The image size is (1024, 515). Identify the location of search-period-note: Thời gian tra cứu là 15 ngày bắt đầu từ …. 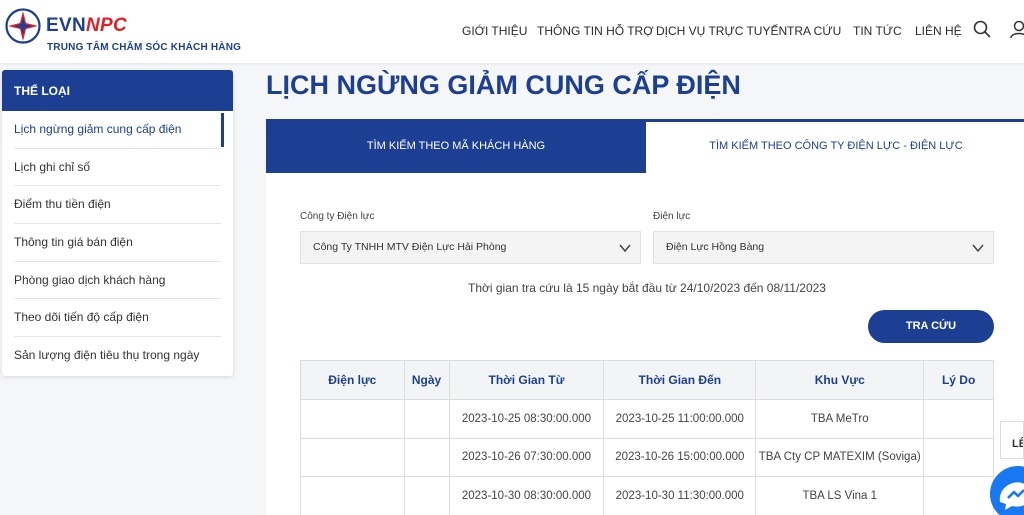
(647, 288).